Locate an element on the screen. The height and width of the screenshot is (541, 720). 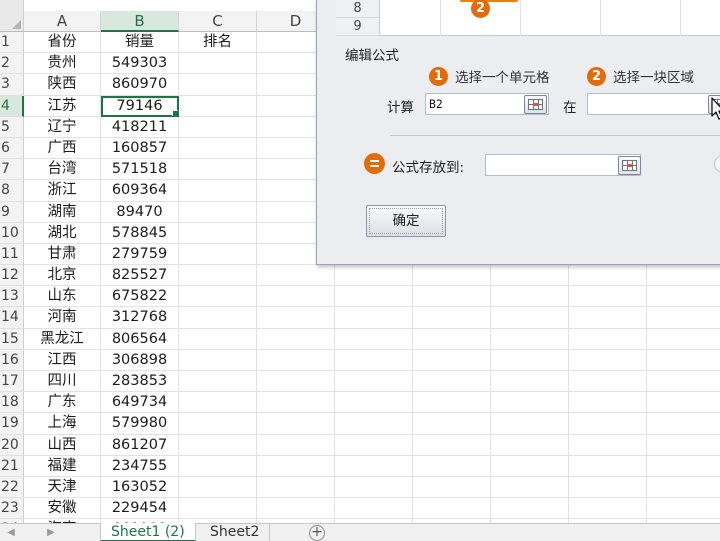
cell: 江西 is located at coordinates (62, 360).